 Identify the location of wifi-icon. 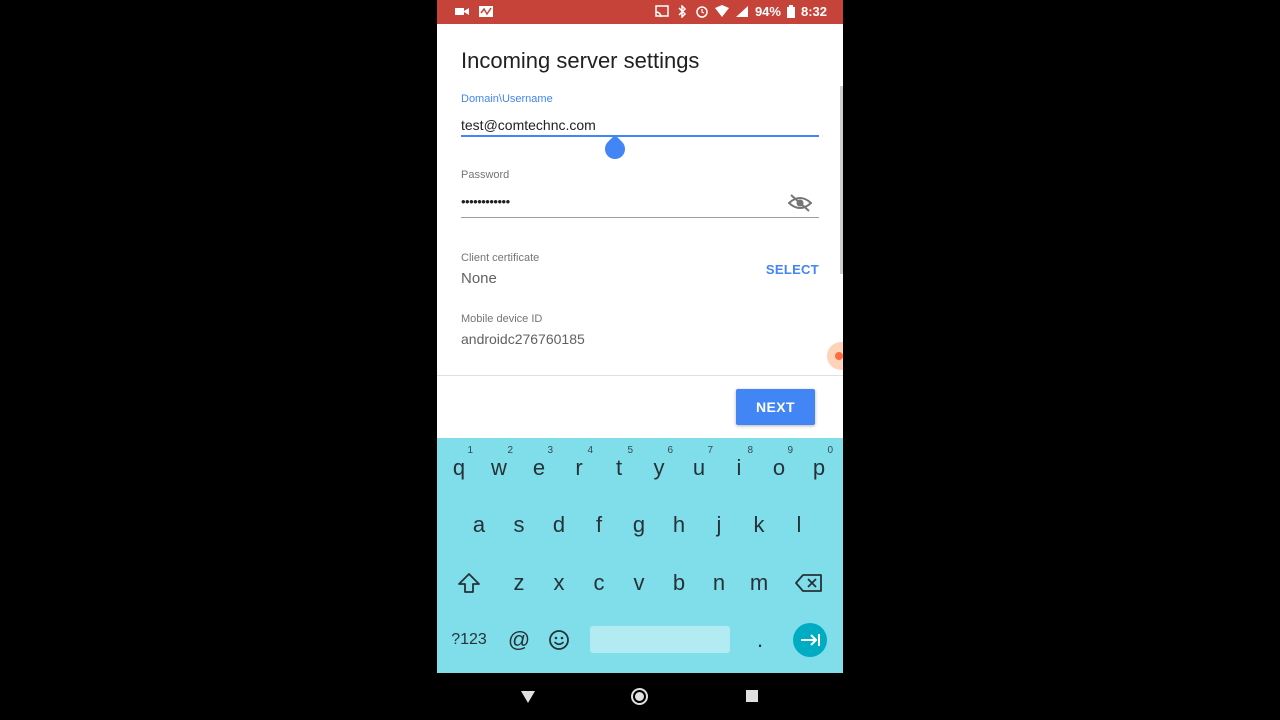
(721, 11).